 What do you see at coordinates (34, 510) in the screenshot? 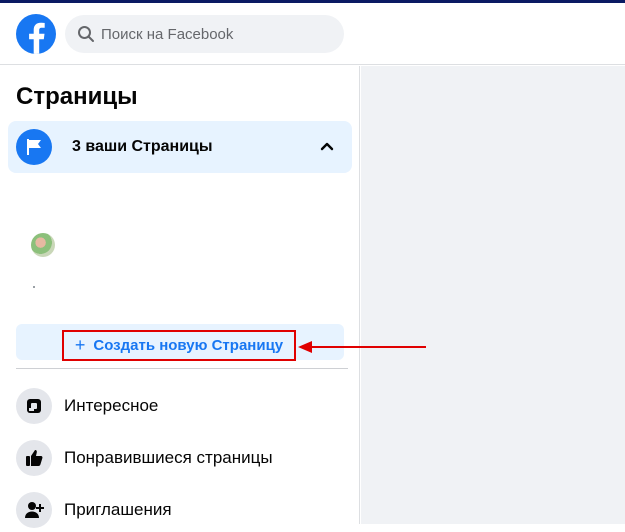
I see `invite-user-icon` at bounding box center [34, 510].